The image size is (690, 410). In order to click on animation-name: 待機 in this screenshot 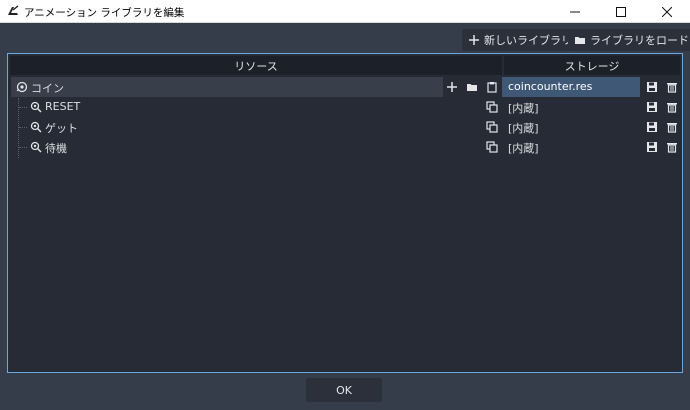, I will do `click(56, 148)`.